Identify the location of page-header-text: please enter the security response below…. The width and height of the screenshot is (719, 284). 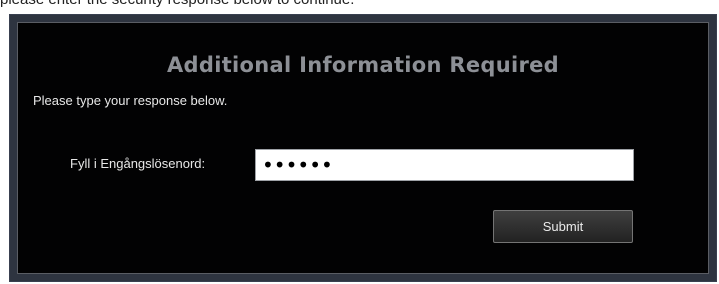
(359, 4).